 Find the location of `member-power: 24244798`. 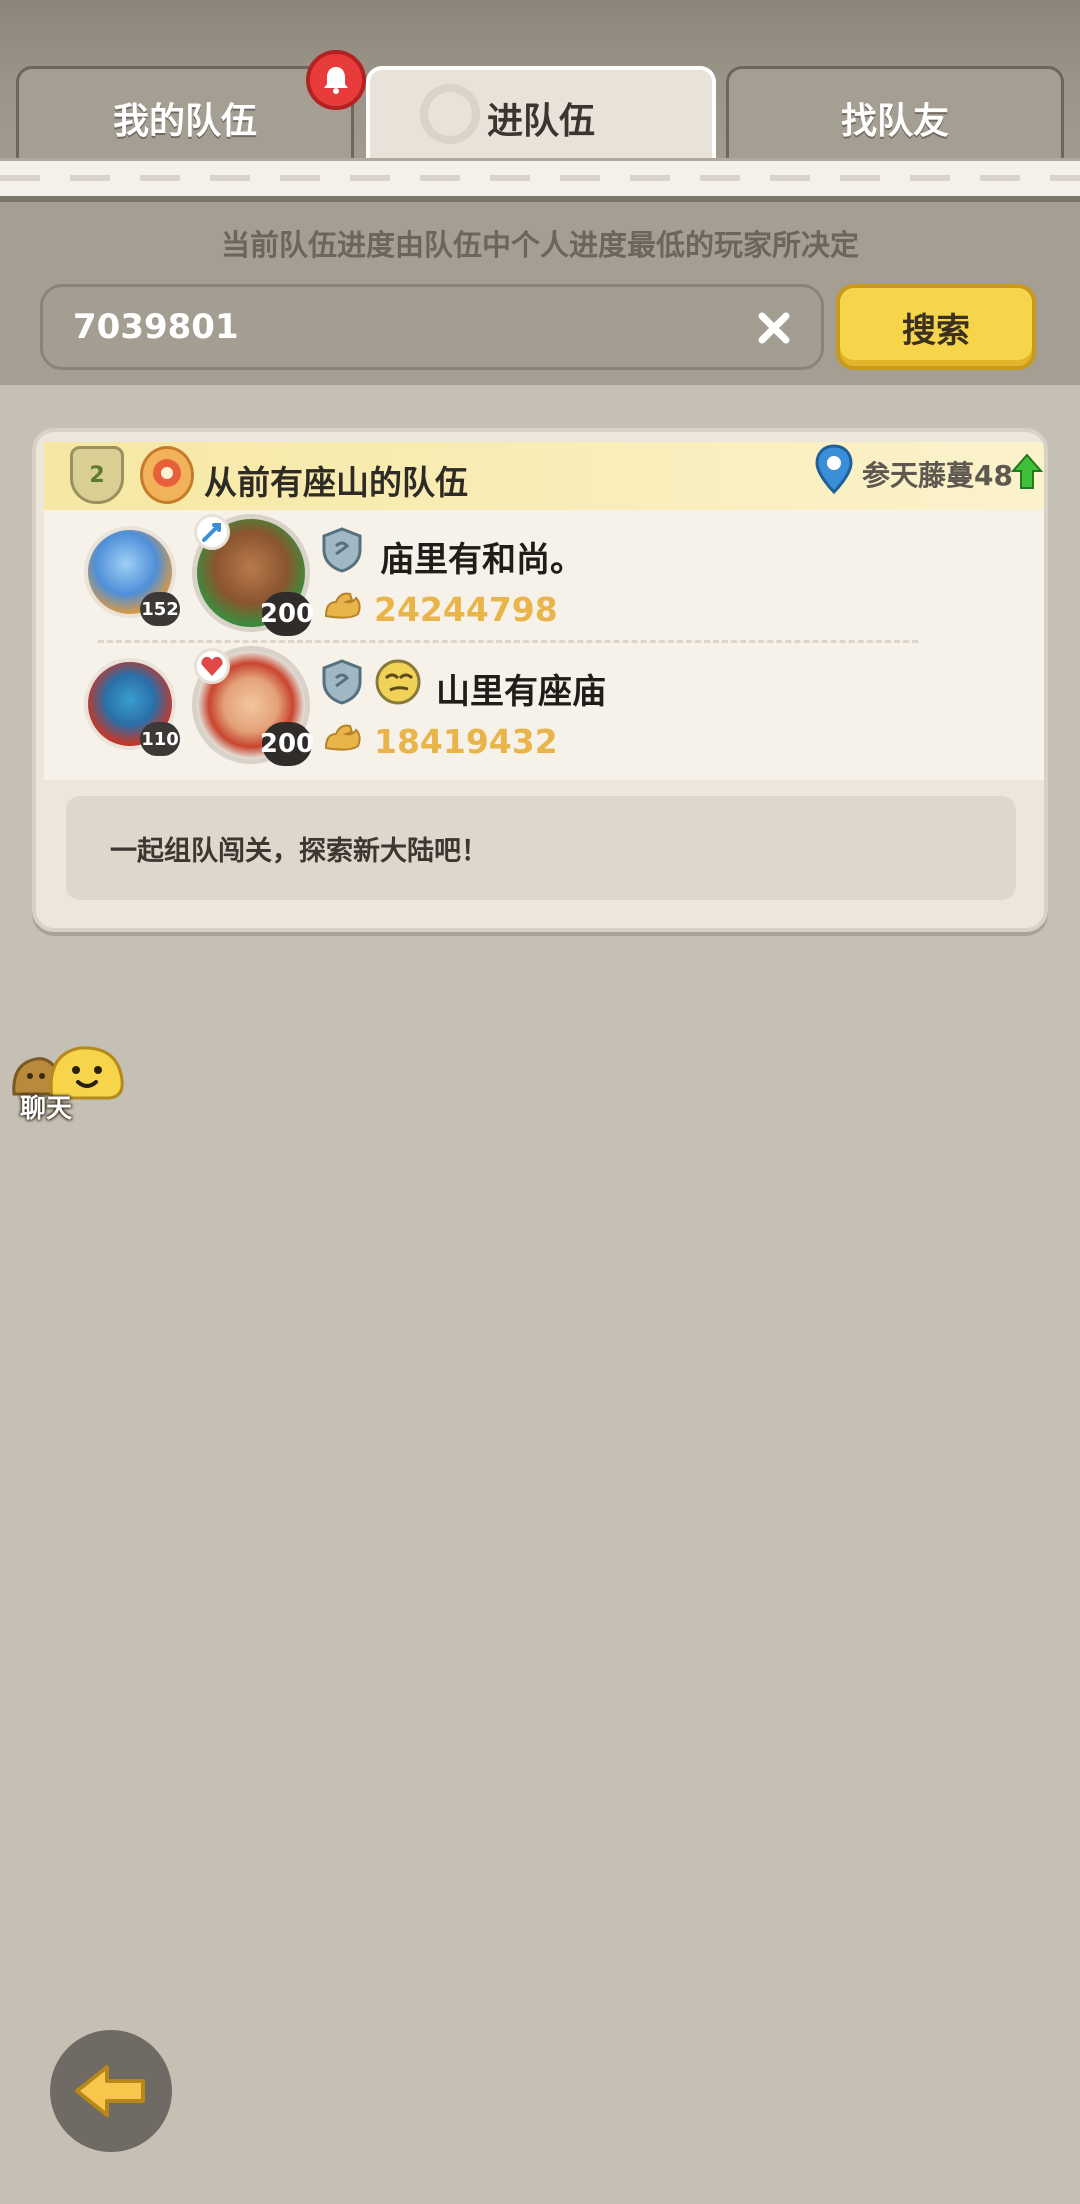

member-power: 24244798 is located at coordinates (466, 609).